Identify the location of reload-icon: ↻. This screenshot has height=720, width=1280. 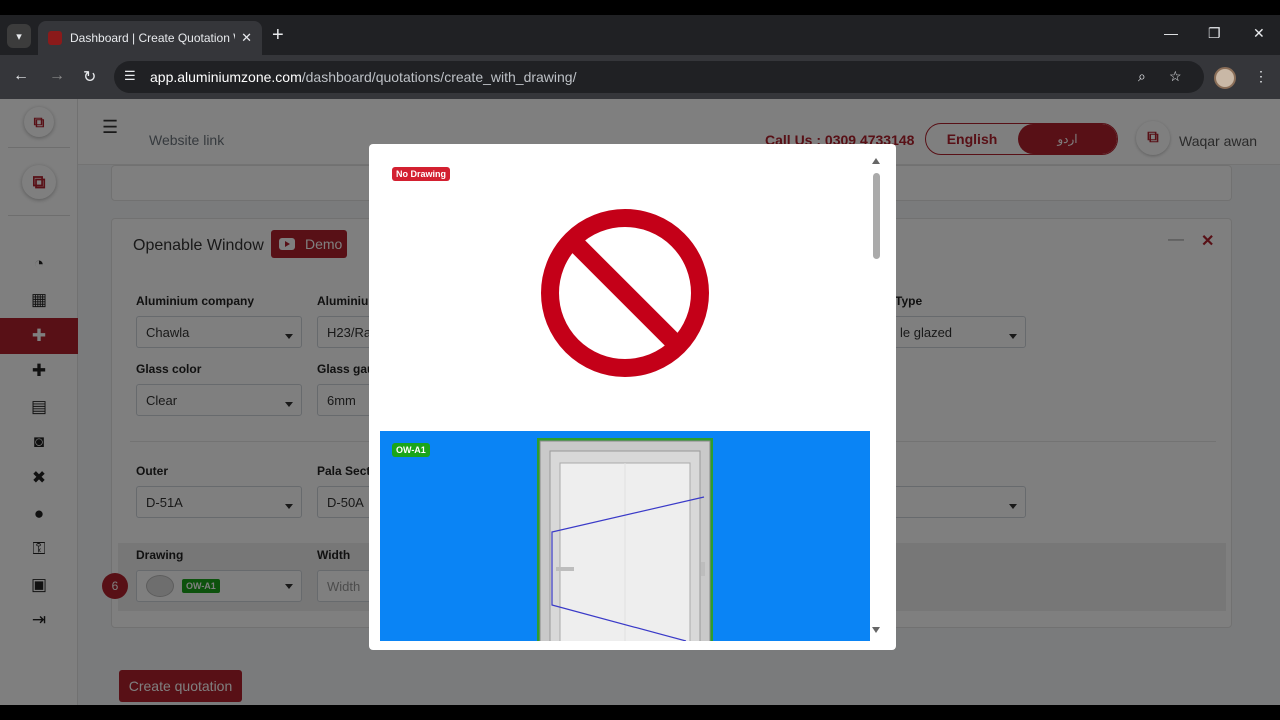
(89, 77).